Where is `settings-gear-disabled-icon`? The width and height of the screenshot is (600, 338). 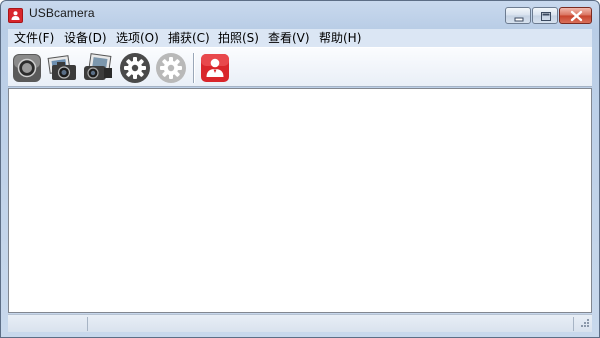
settings-gear-disabled-icon is located at coordinates (171, 68).